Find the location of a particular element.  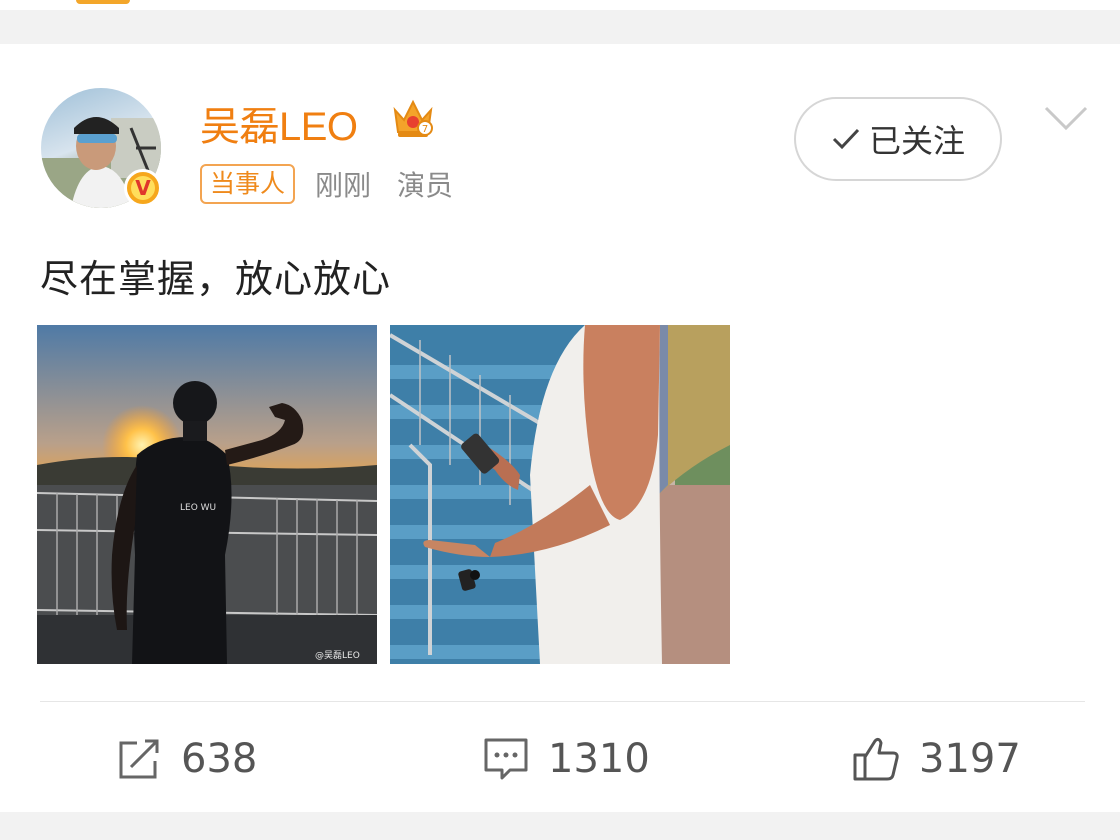

repost-icon is located at coordinates (139, 759).